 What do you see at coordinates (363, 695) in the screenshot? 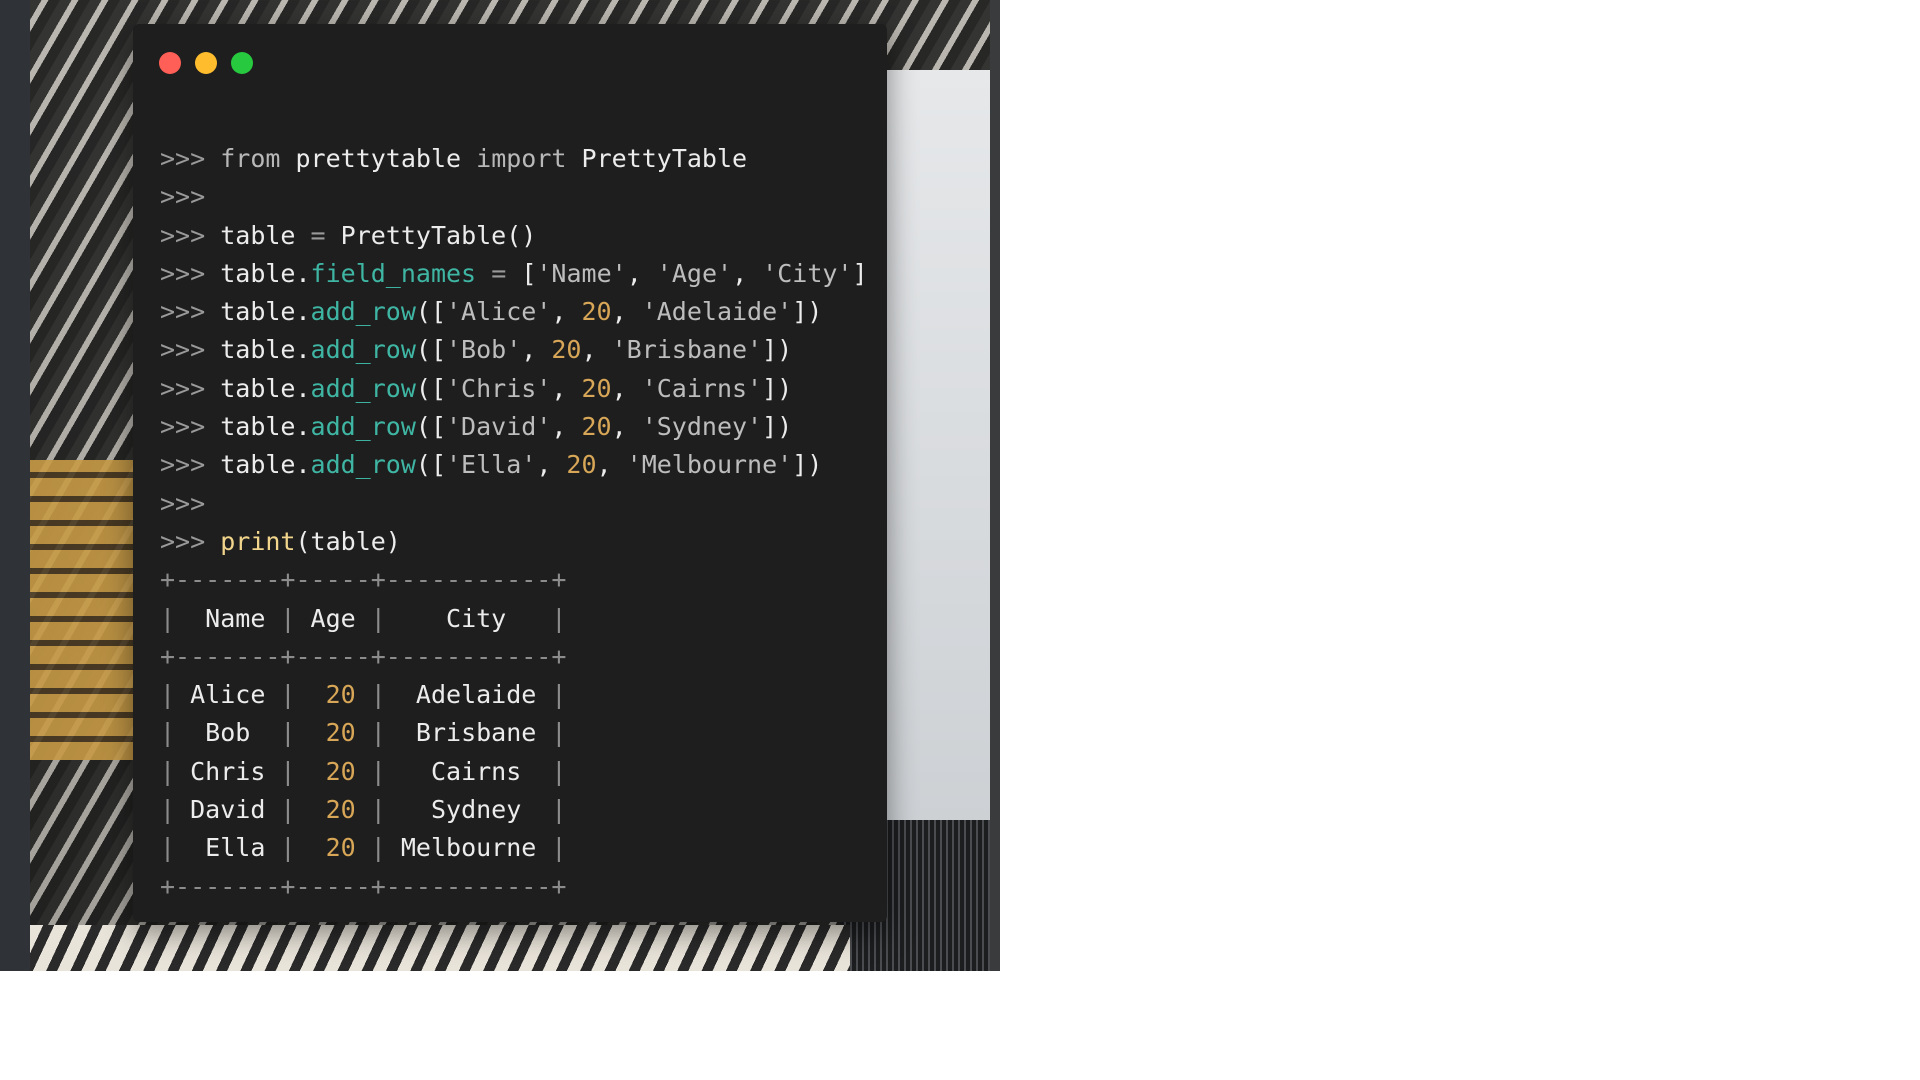
I see `table-row: | Alice | 20 | Adelaide |` at bounding box center [363, 695].